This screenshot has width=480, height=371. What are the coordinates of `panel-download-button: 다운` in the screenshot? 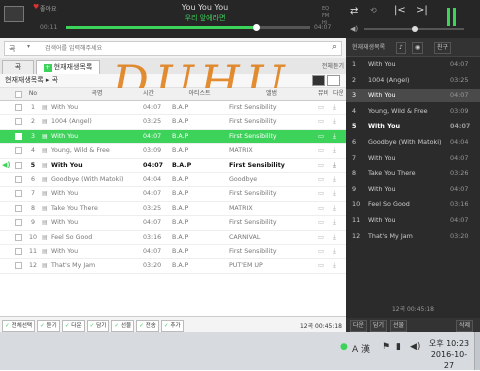 It's located at (359, 326).